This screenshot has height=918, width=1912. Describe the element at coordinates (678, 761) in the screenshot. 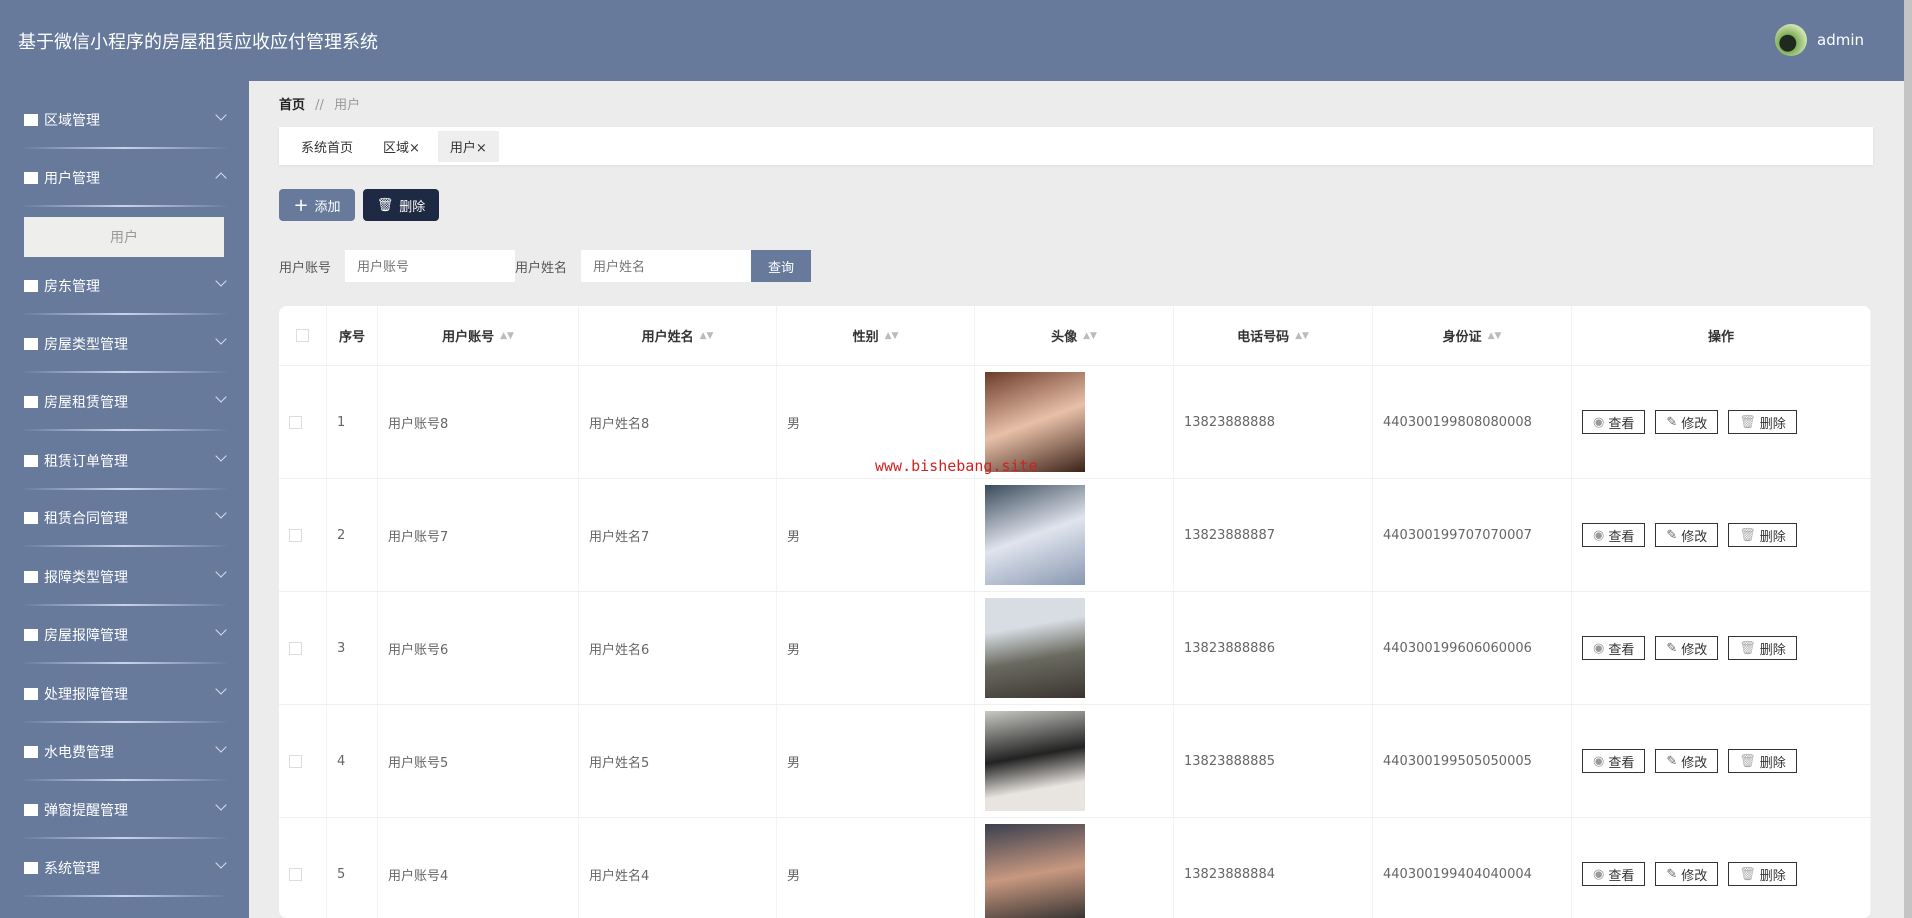

I see `cell-name: 用户姓名5` at that location.